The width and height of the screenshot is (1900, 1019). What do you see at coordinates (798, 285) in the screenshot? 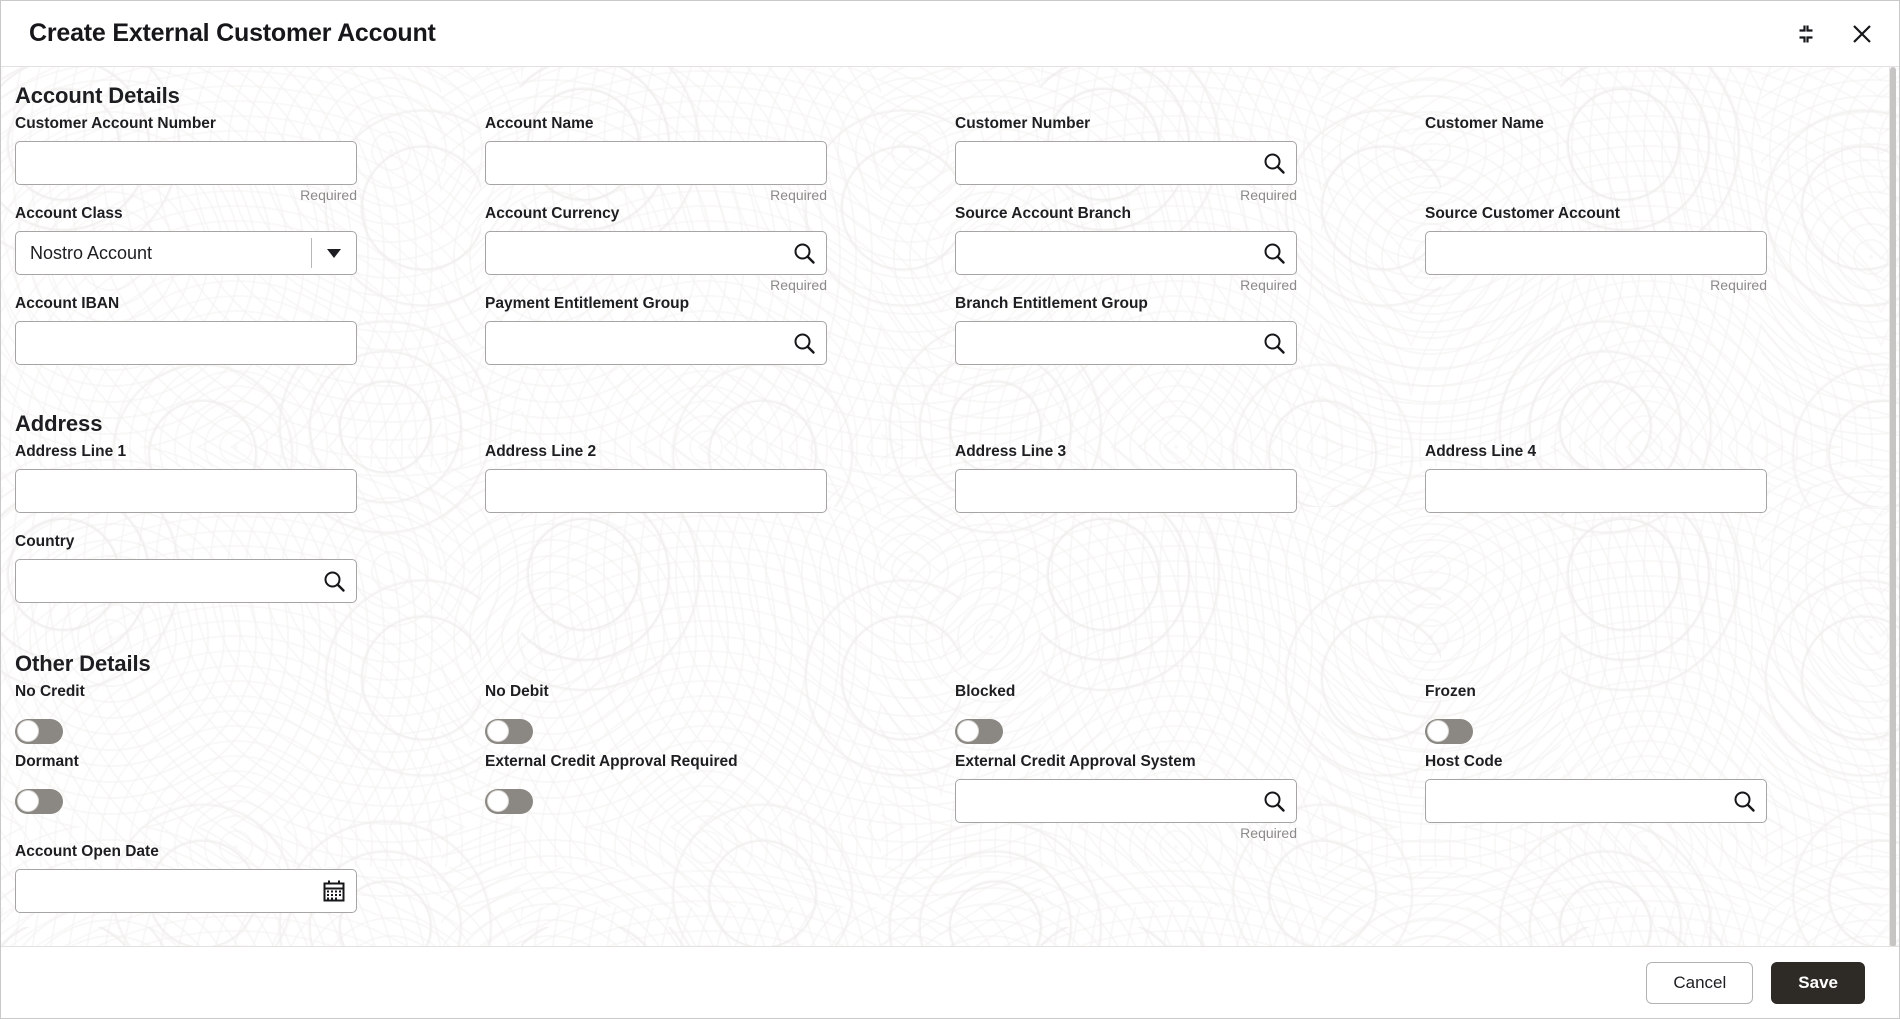
I see `note-account-currency: Required` at bounding box center [798, 285].